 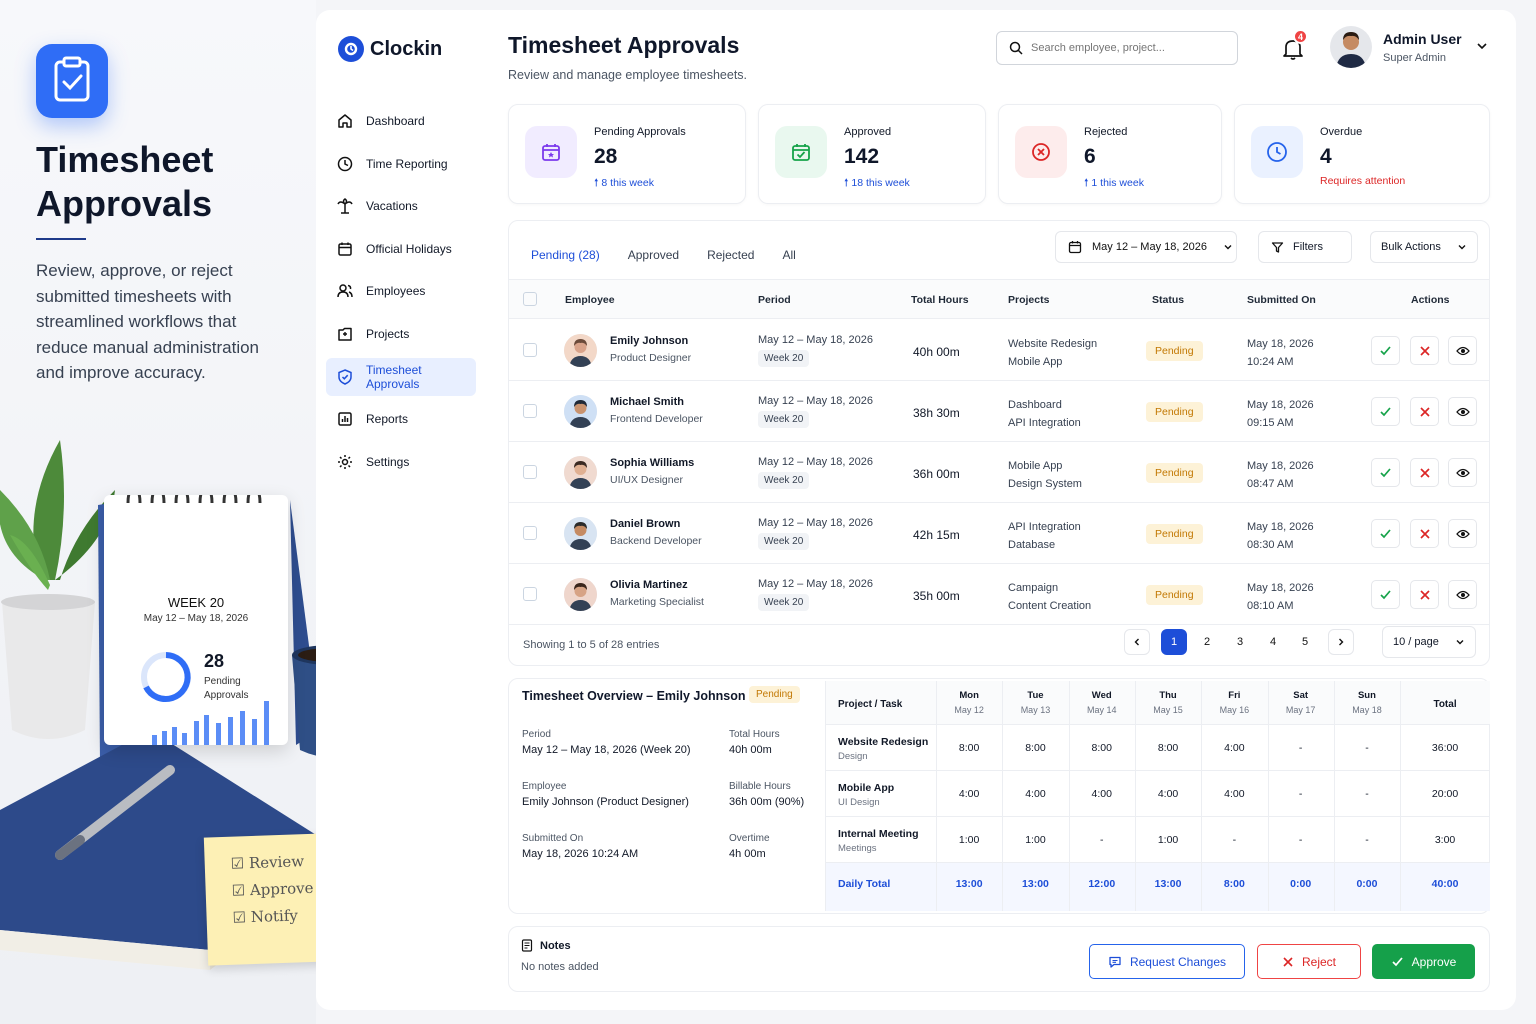 I want to click on stat-card-overdue: Overdue 4 Requires attention, so click(x=1362, y=154).